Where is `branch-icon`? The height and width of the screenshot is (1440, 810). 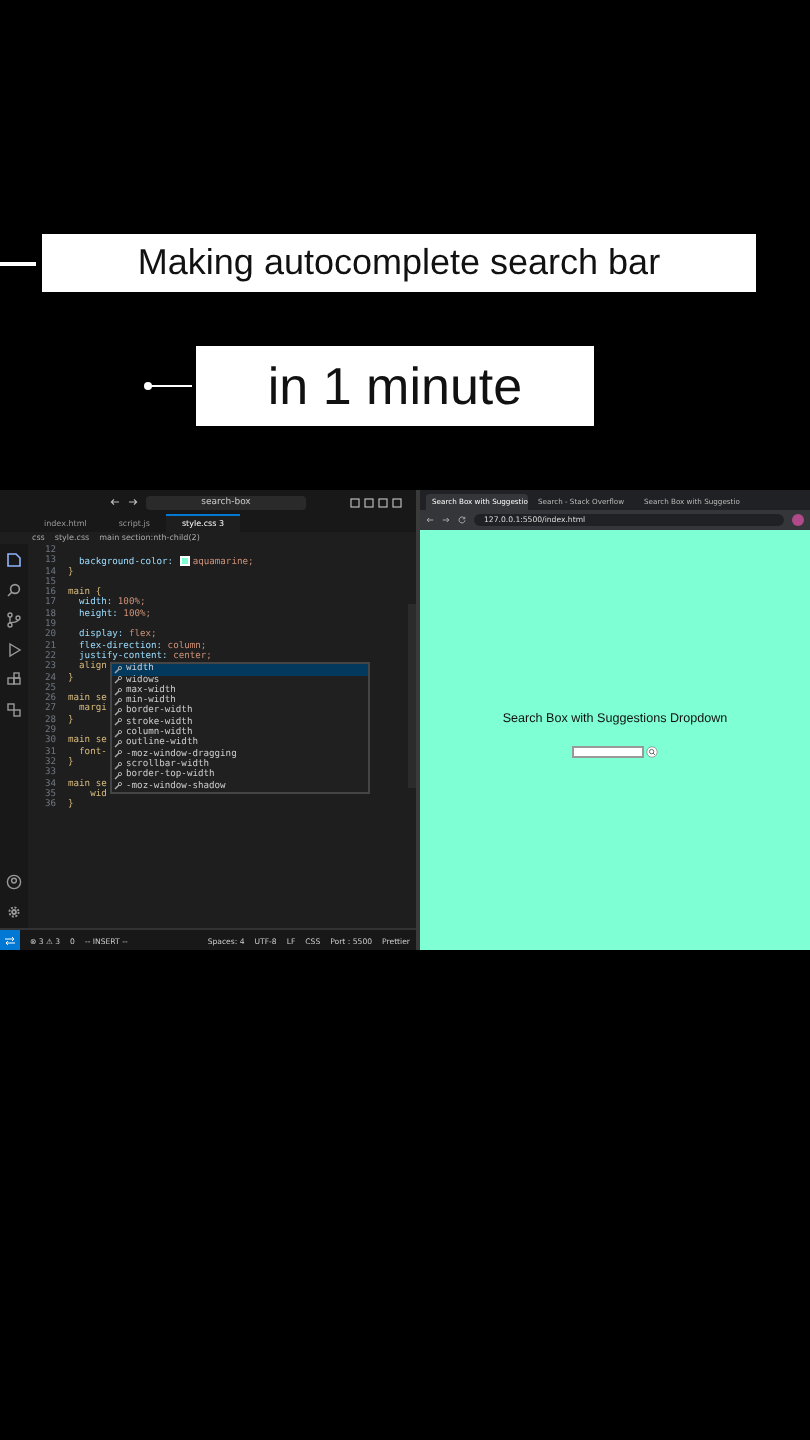 branch-icon is located at coordinates (14, 620).